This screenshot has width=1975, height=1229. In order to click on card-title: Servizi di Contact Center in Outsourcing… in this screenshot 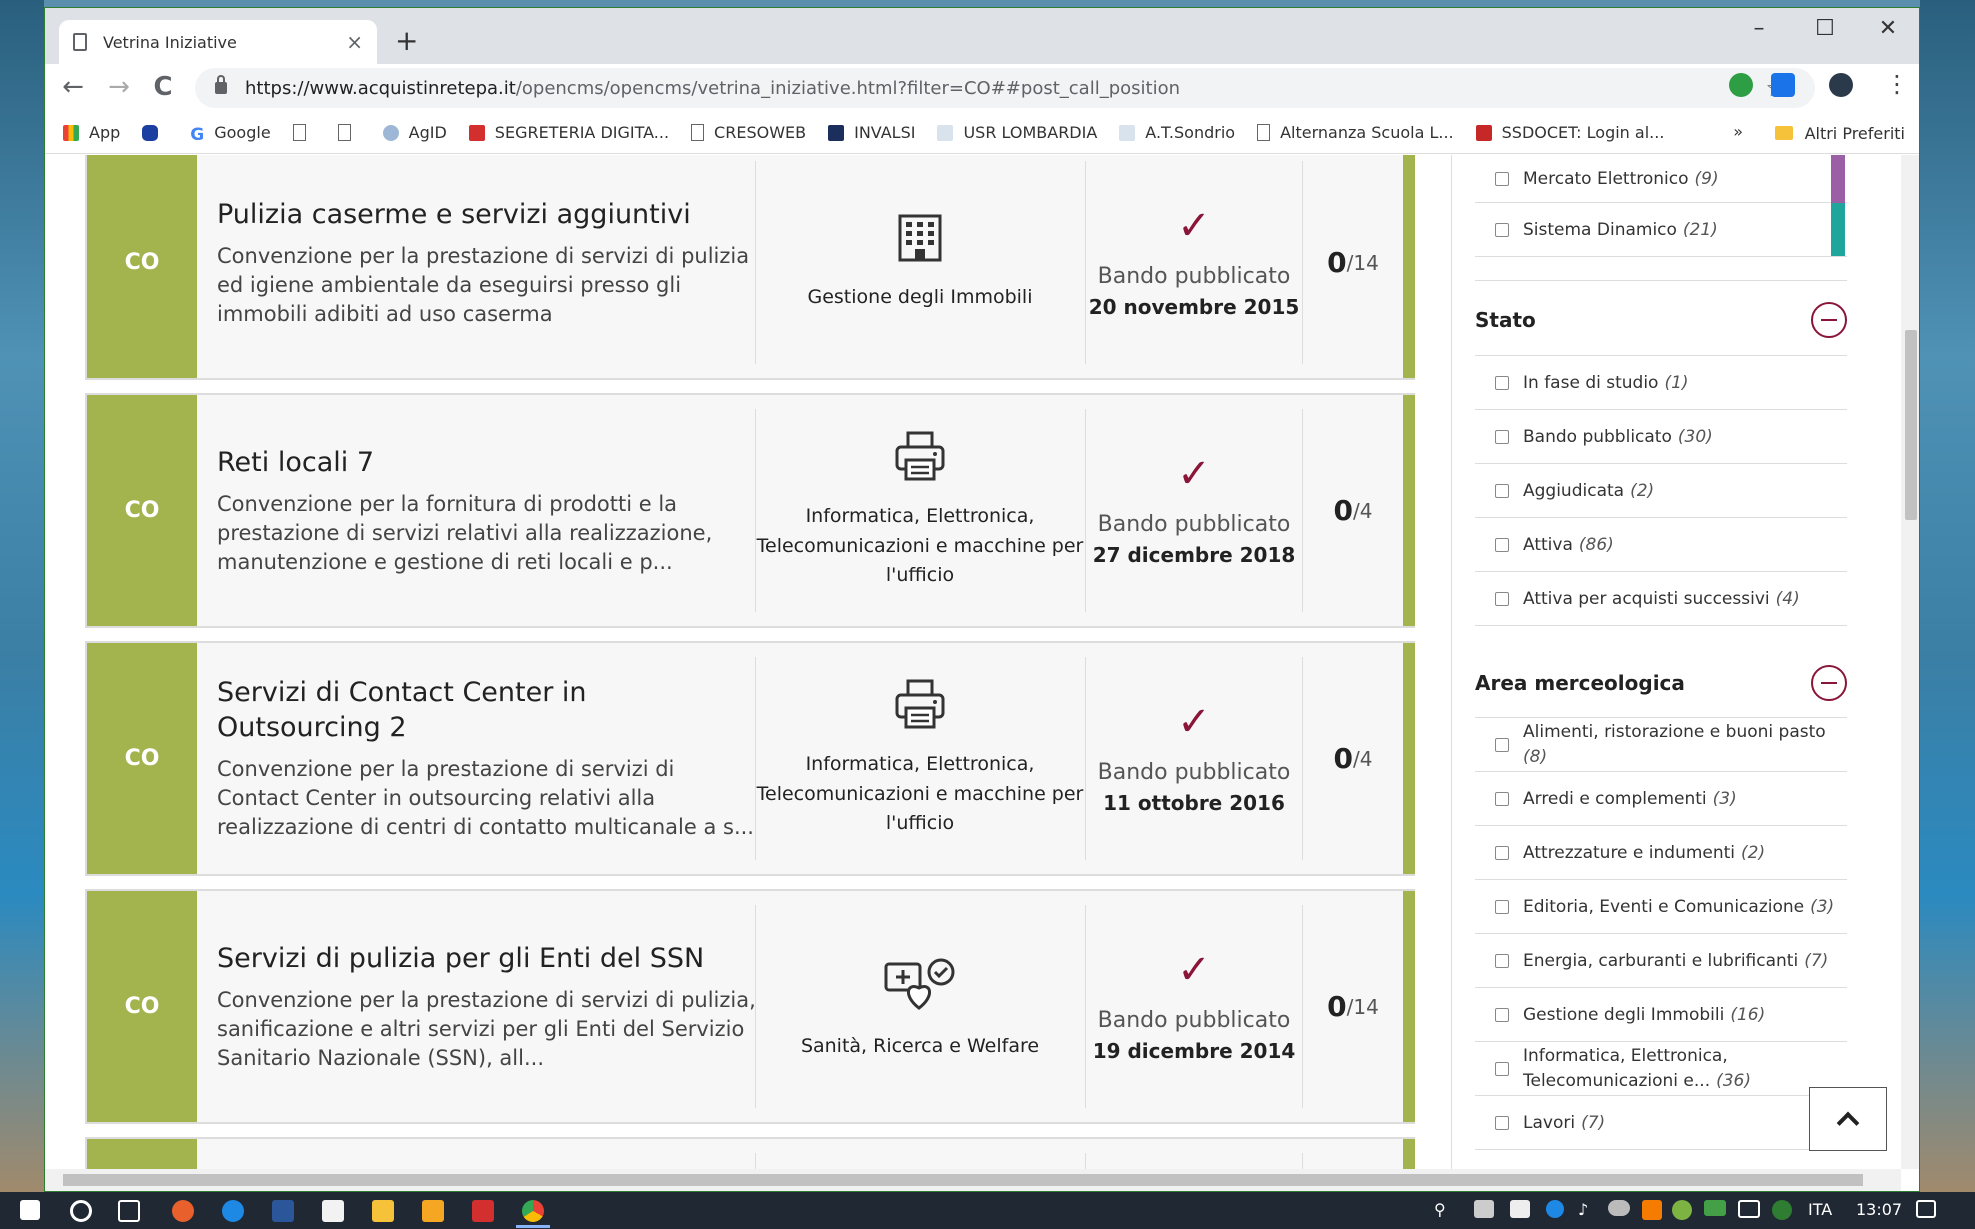, I will do `click(487, 710)`.